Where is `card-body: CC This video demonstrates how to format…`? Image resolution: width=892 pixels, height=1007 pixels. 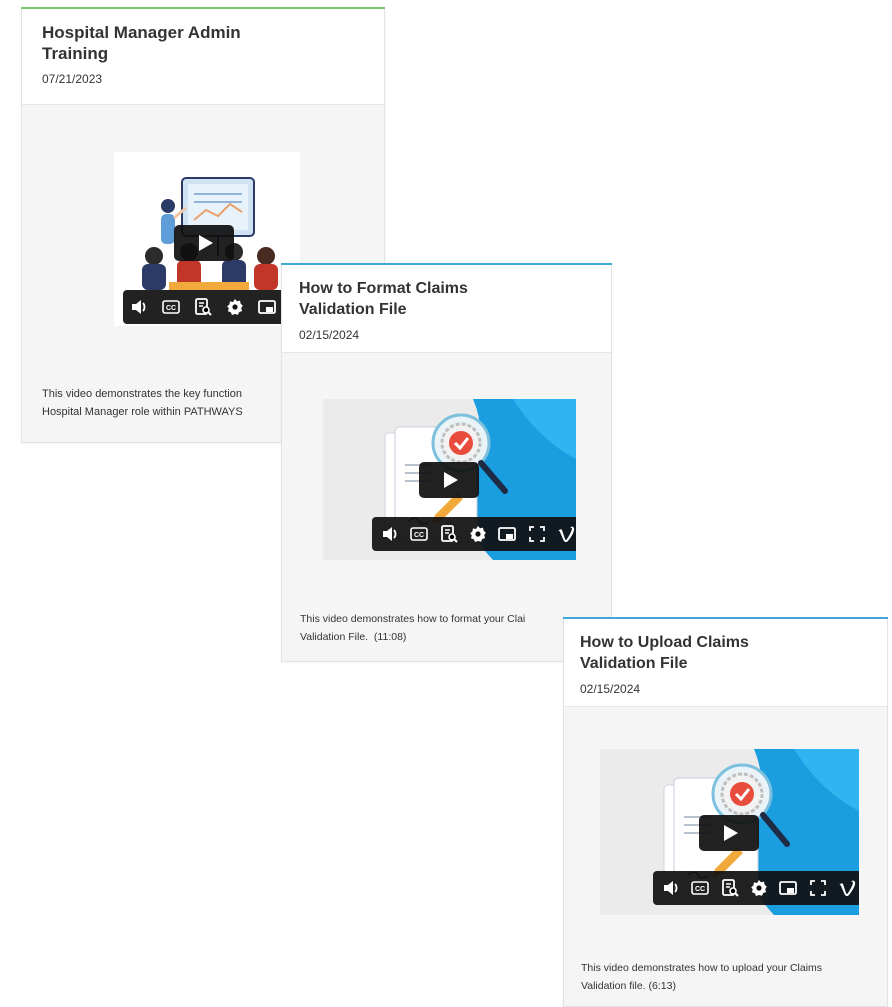 card-body: CC This video demonstrates how to format… is located at coordinates (446, 507).